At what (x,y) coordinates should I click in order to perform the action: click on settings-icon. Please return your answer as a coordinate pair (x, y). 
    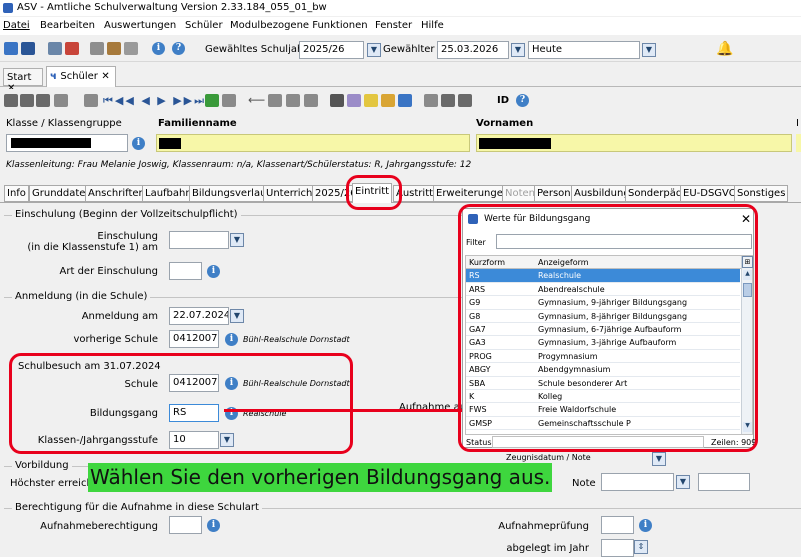
    Looking at the image, I should click on (431, 100).